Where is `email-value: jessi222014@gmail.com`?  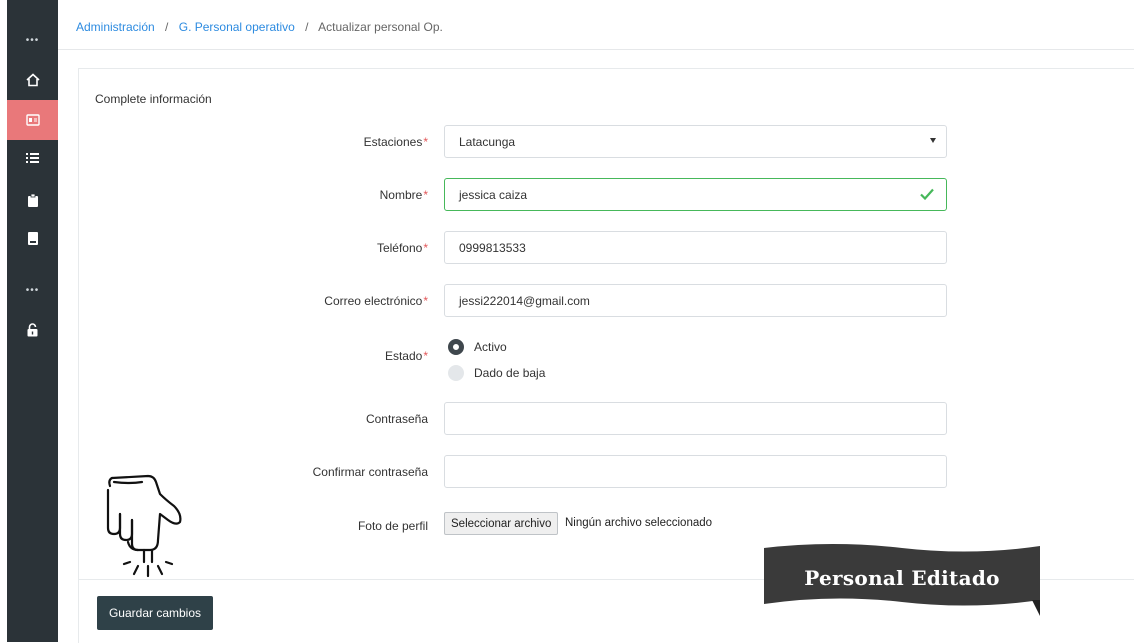
email-value: jessi222014@gmail.com is located at coordinates (524, 300).